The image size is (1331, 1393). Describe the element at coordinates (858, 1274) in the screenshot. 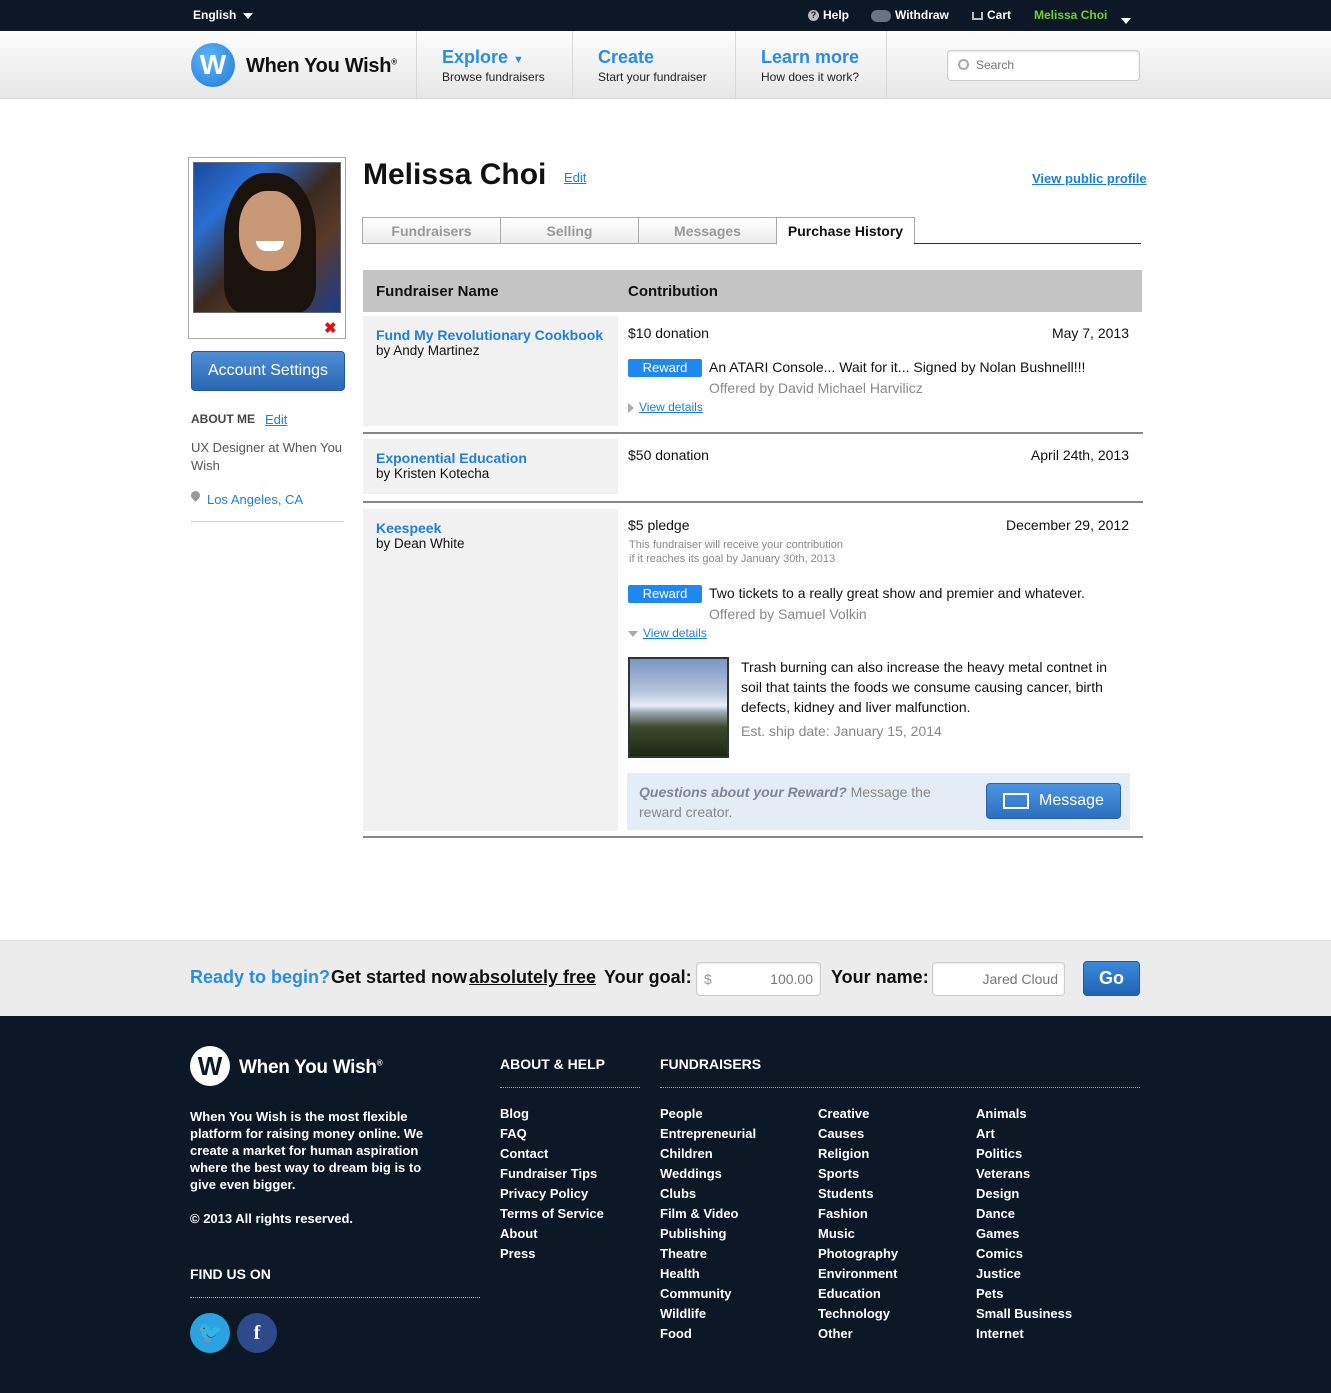

I see `category-link: Environment` at that location.